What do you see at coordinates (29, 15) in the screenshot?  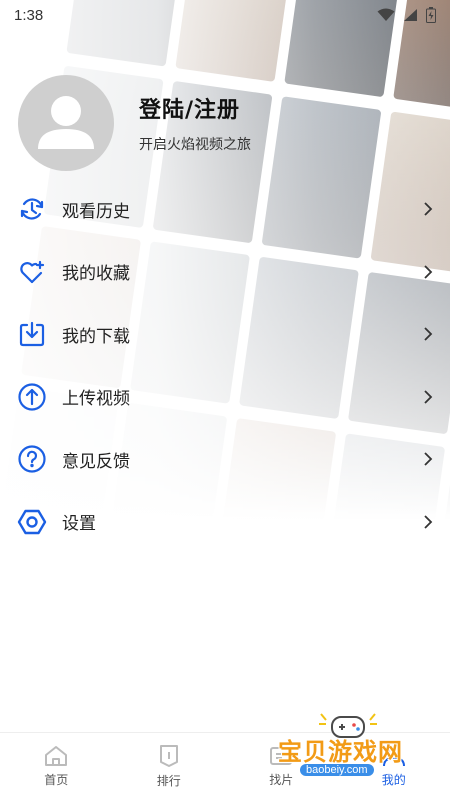 I see `status-time: 1:38` at bounding box center [29, 15].